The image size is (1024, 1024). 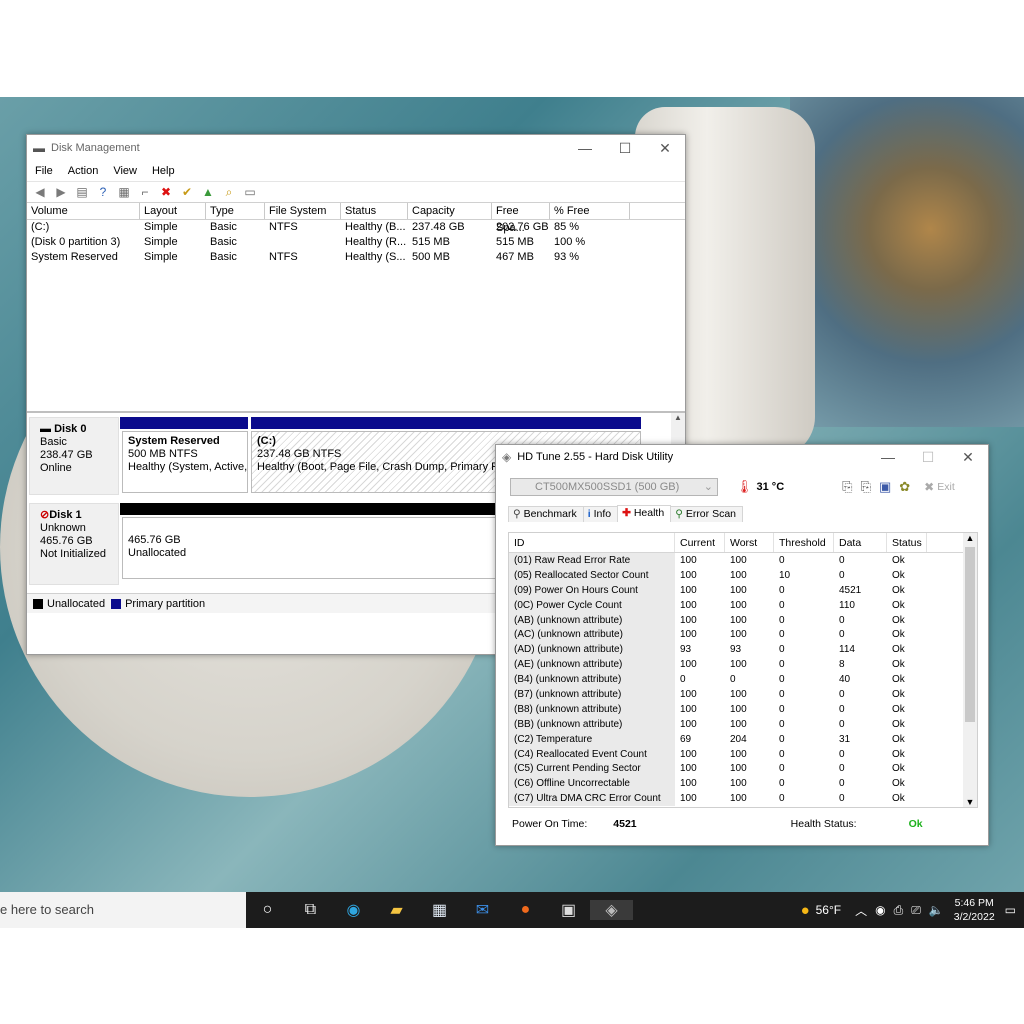 I want to click on connect-icon: ⌐, so click(x=145, y=192).